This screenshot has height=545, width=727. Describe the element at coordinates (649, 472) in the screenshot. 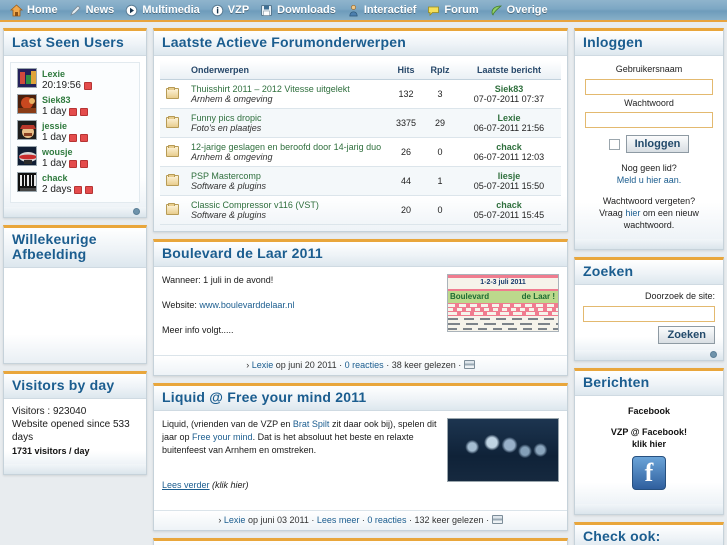

I see `facebook-icon: f` at that location.